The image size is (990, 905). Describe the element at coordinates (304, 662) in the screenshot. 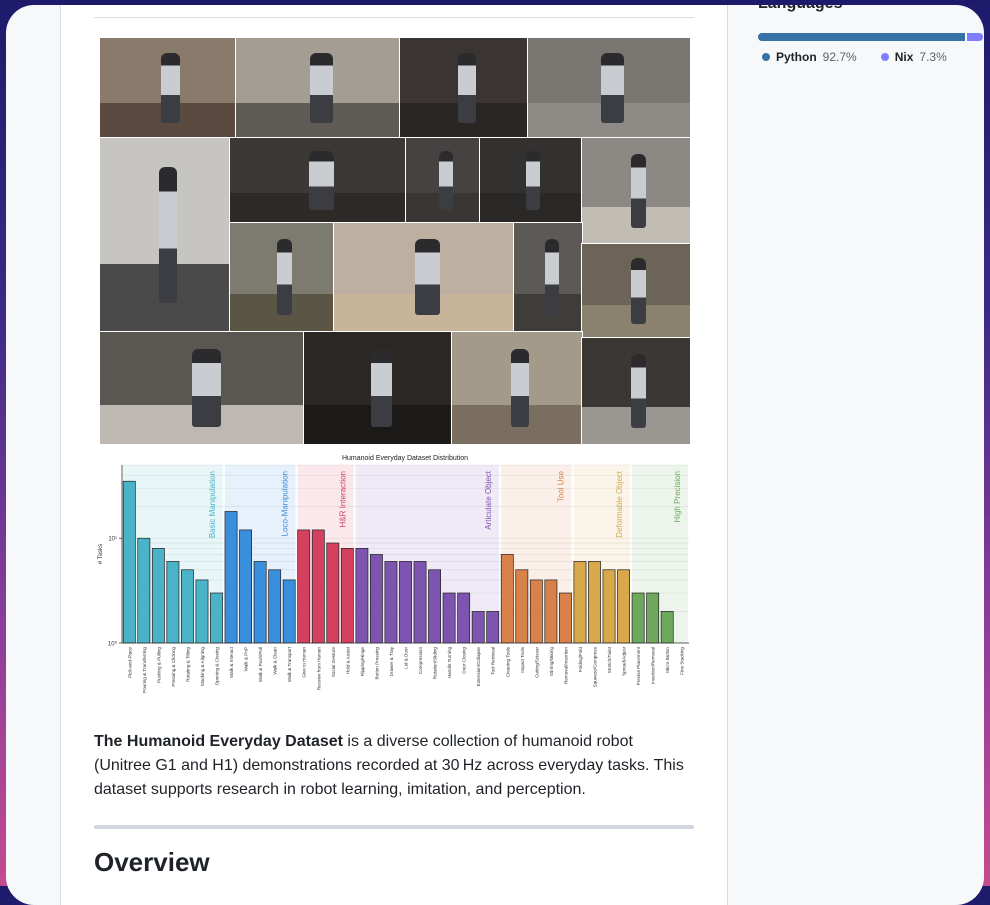

I see `x-tick-label: Give to Human` at that location.